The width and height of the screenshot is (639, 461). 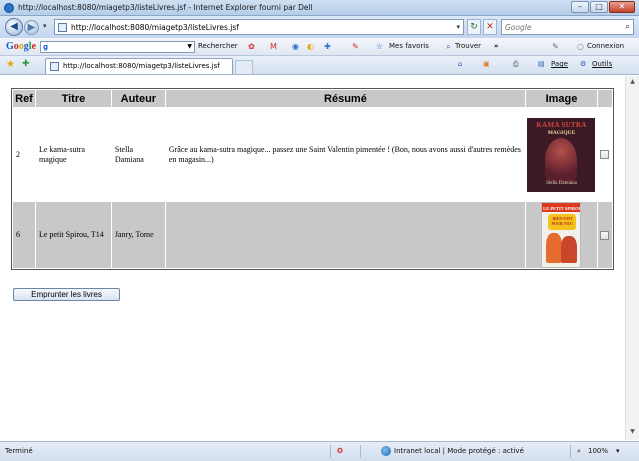 I want to click on popup-blocker-icon: ✿, so click(x=251, y=46).